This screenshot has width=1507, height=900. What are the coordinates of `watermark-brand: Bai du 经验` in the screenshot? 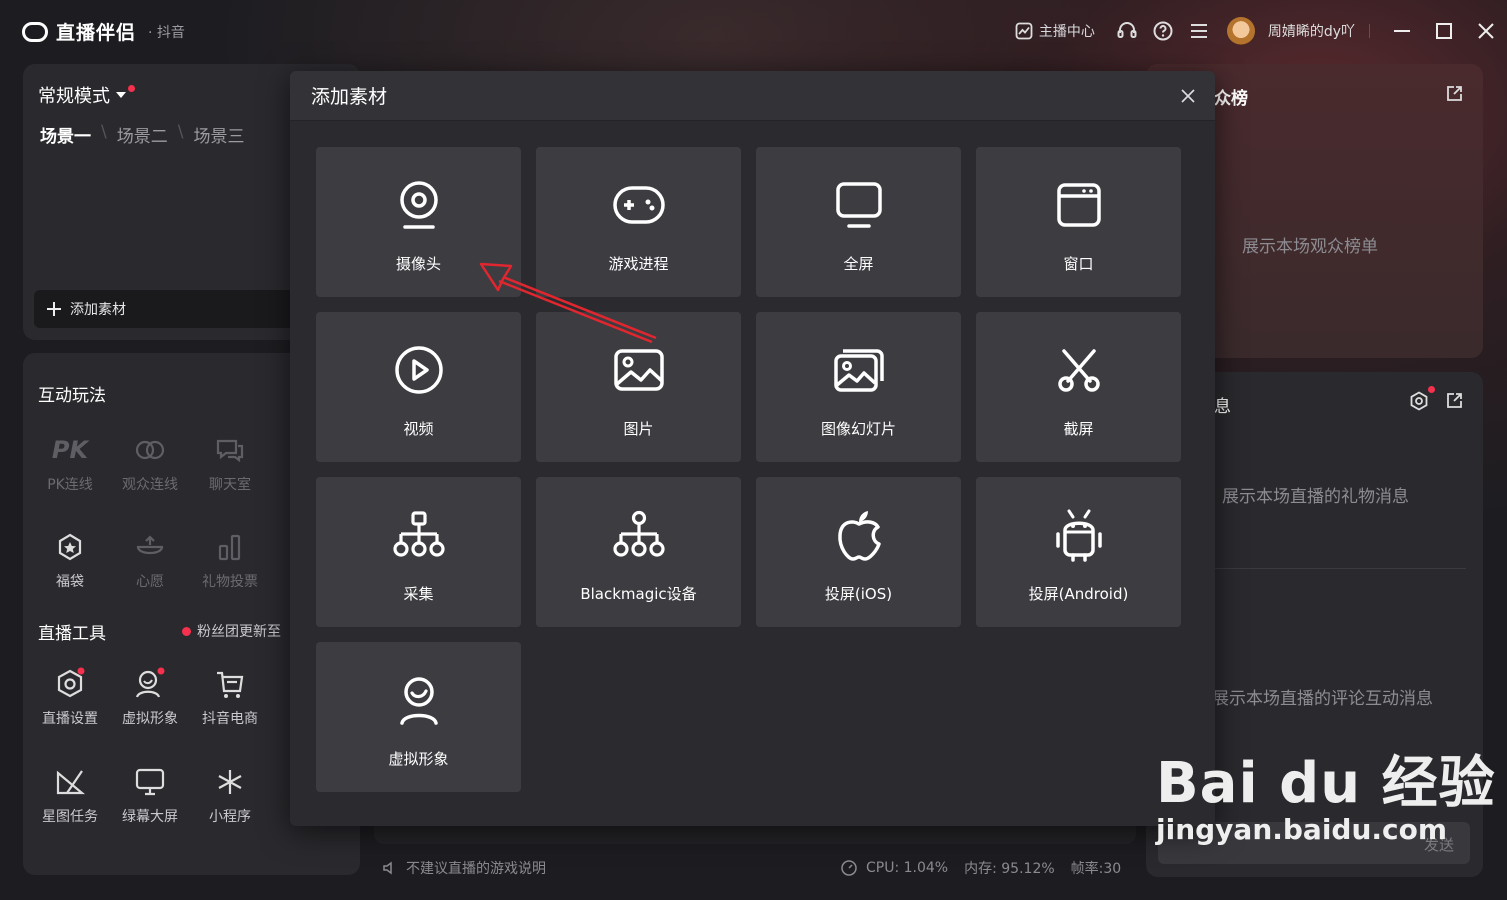 It's located at (1326, 783).